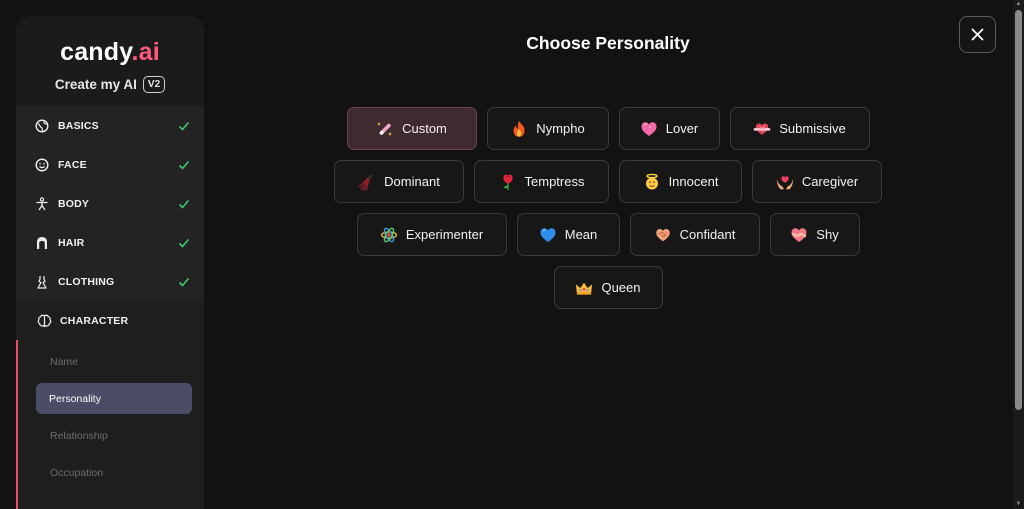 This screenshot has width=1024, height=509. I want to click on blushing-heart-icon, so click(799, 234).